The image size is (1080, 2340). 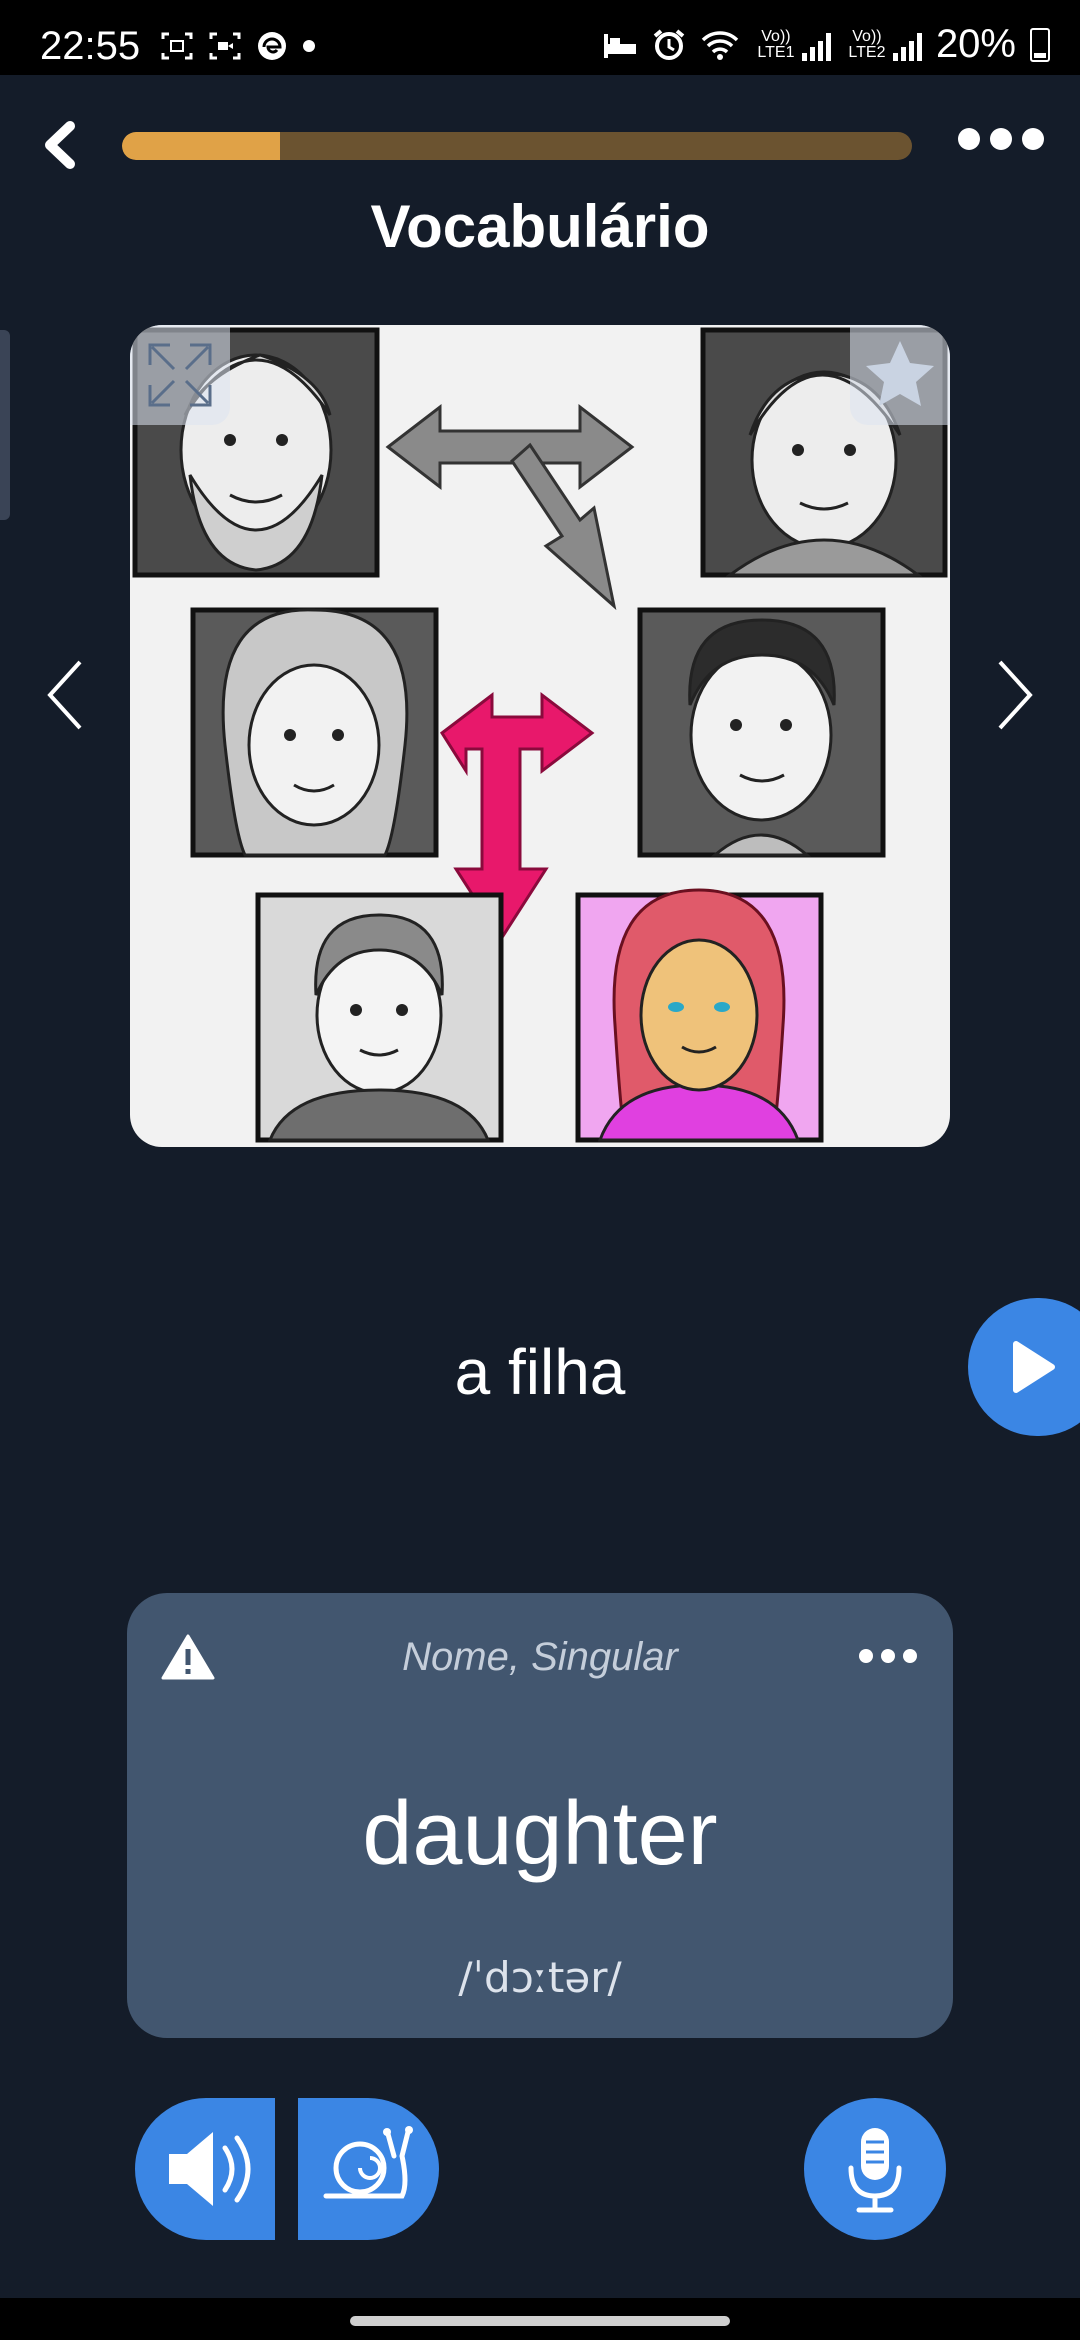 I want to click on portrait-daughter, so click(x=699, y=1015).